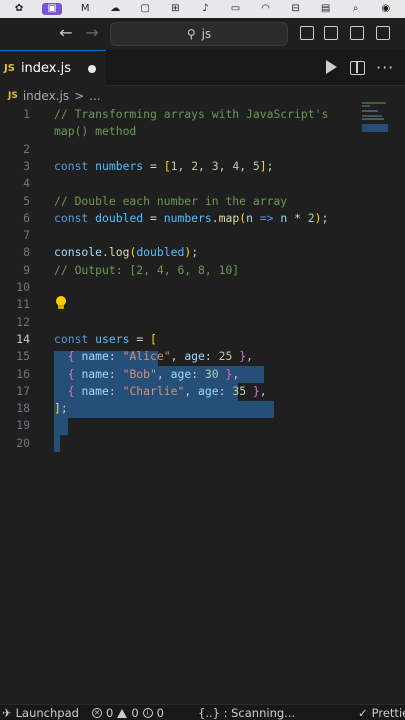 This screenshot has width=405, height=720. Describe the element at coordinates (26, 217) in the screenshot. I see `line-number: 6` at that location.